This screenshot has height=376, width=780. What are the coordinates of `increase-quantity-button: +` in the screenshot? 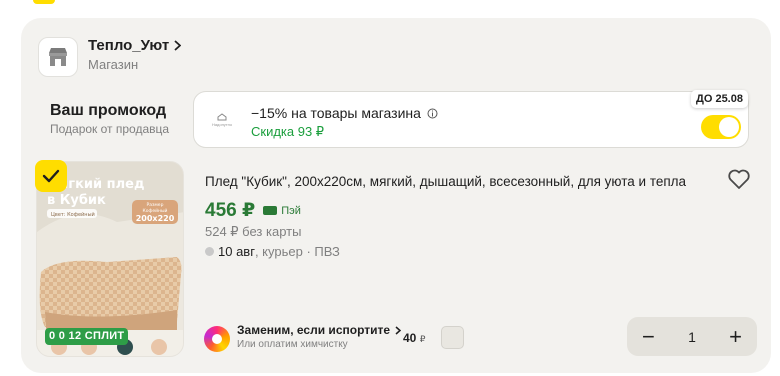 It's located at (735, 336).